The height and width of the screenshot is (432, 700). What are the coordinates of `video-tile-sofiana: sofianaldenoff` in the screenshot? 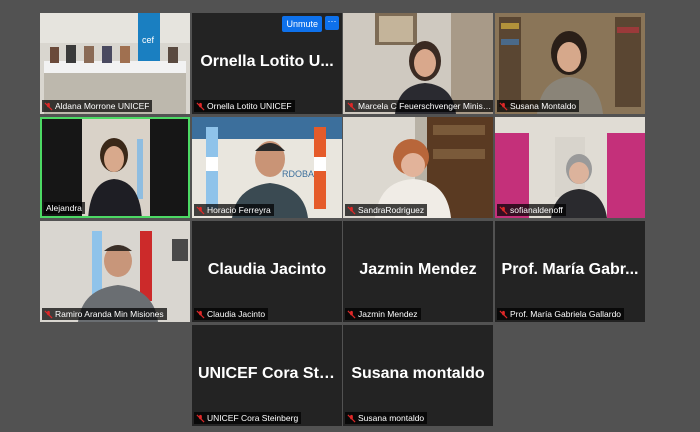 It's located at (570, 167).